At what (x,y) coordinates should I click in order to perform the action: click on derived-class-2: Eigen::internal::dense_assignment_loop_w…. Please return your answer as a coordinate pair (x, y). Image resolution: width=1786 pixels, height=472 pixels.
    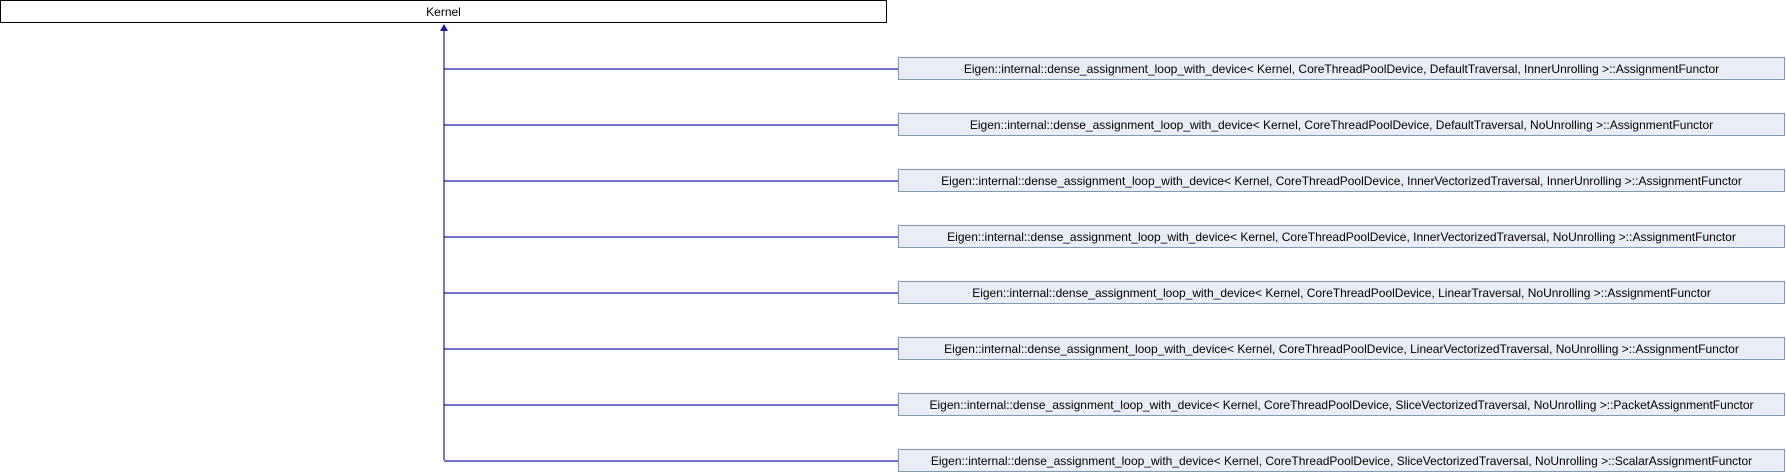
    Looking at the image, I should click on (1341, 124).